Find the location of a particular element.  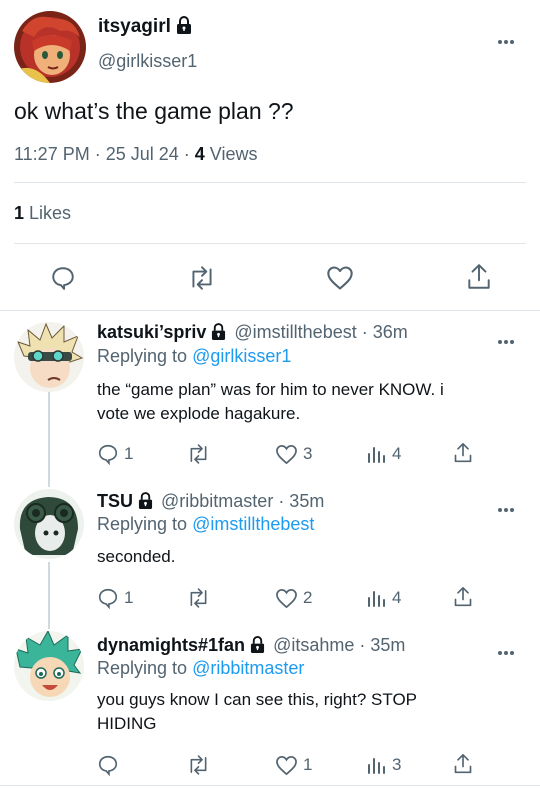

replying-to: Replying to @girlkisser1 is located at coordinates (194, 356).